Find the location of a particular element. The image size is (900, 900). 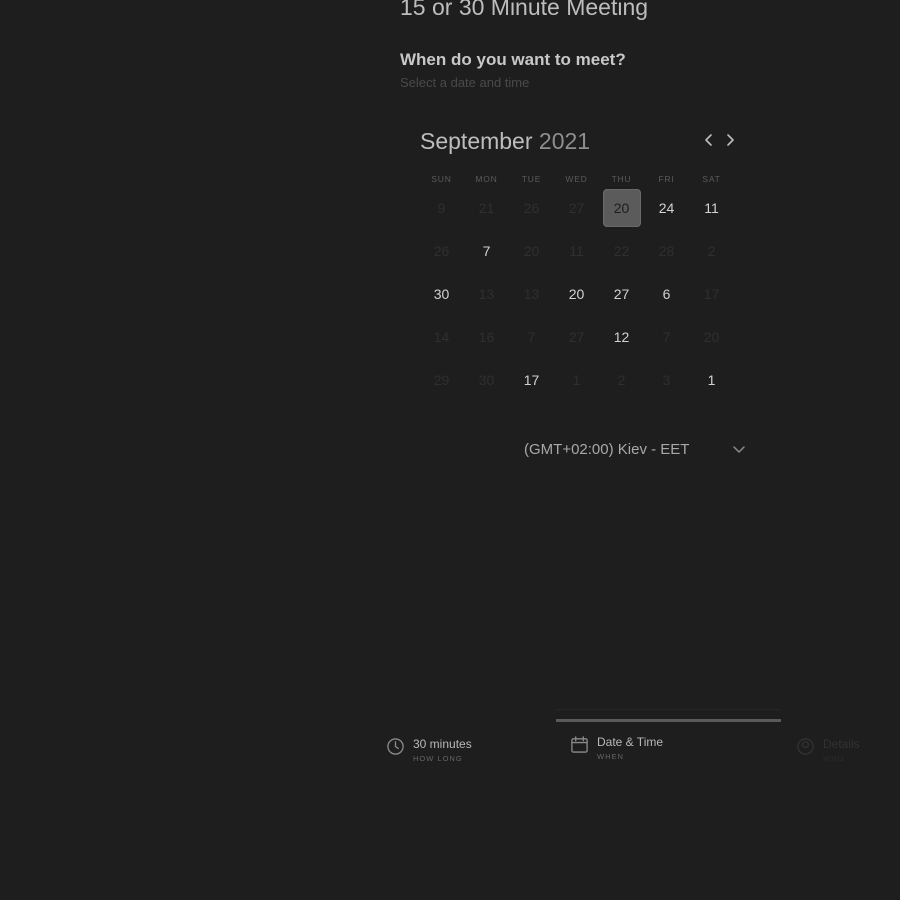

meeting-title: 15 or 30 Minute Meeting is located at coordinates (524, 10).